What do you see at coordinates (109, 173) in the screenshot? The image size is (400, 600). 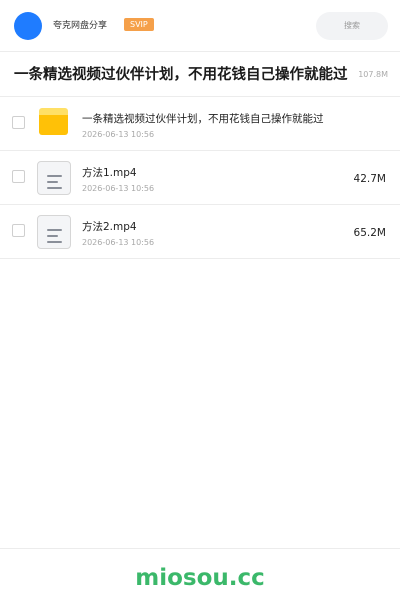 I see `file-name: 方法1.mp4` at bounding box center [109, 173].